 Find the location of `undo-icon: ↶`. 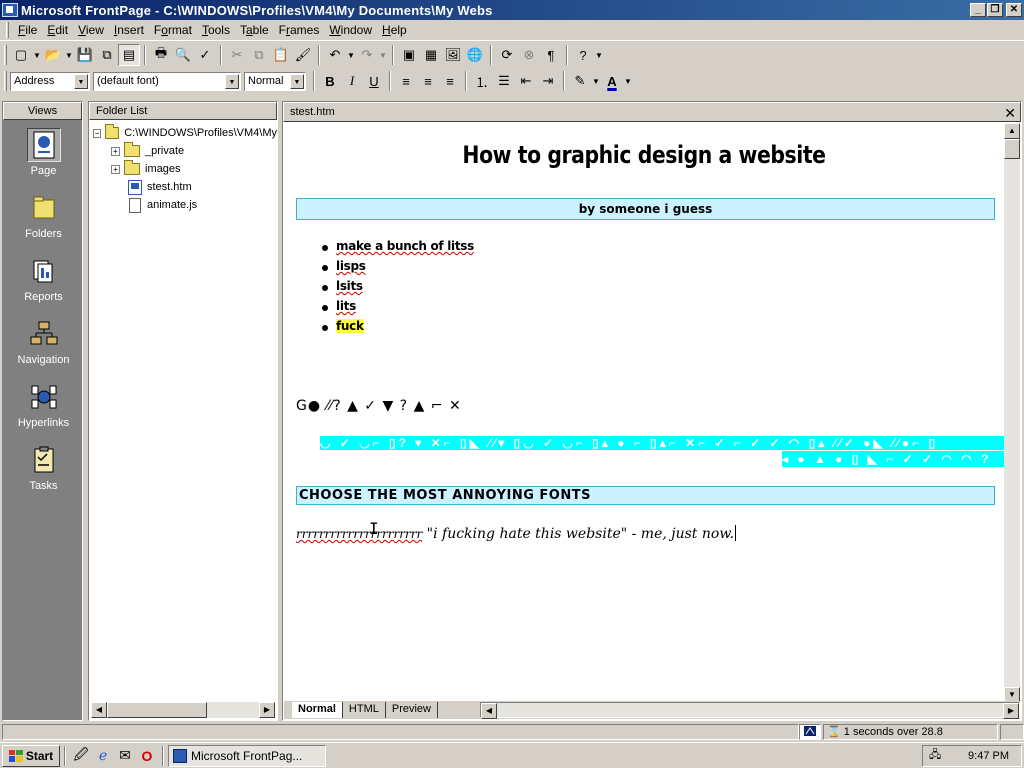

undo-icon: ↶ is located at coordinates (335, 55).